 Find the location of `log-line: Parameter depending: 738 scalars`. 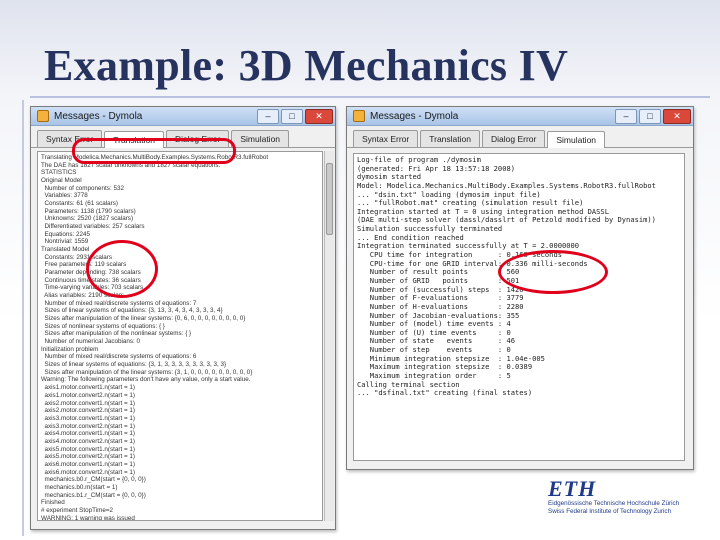

log-line: Parameter depending: 738 scalars is located at coordinates (91, 273).